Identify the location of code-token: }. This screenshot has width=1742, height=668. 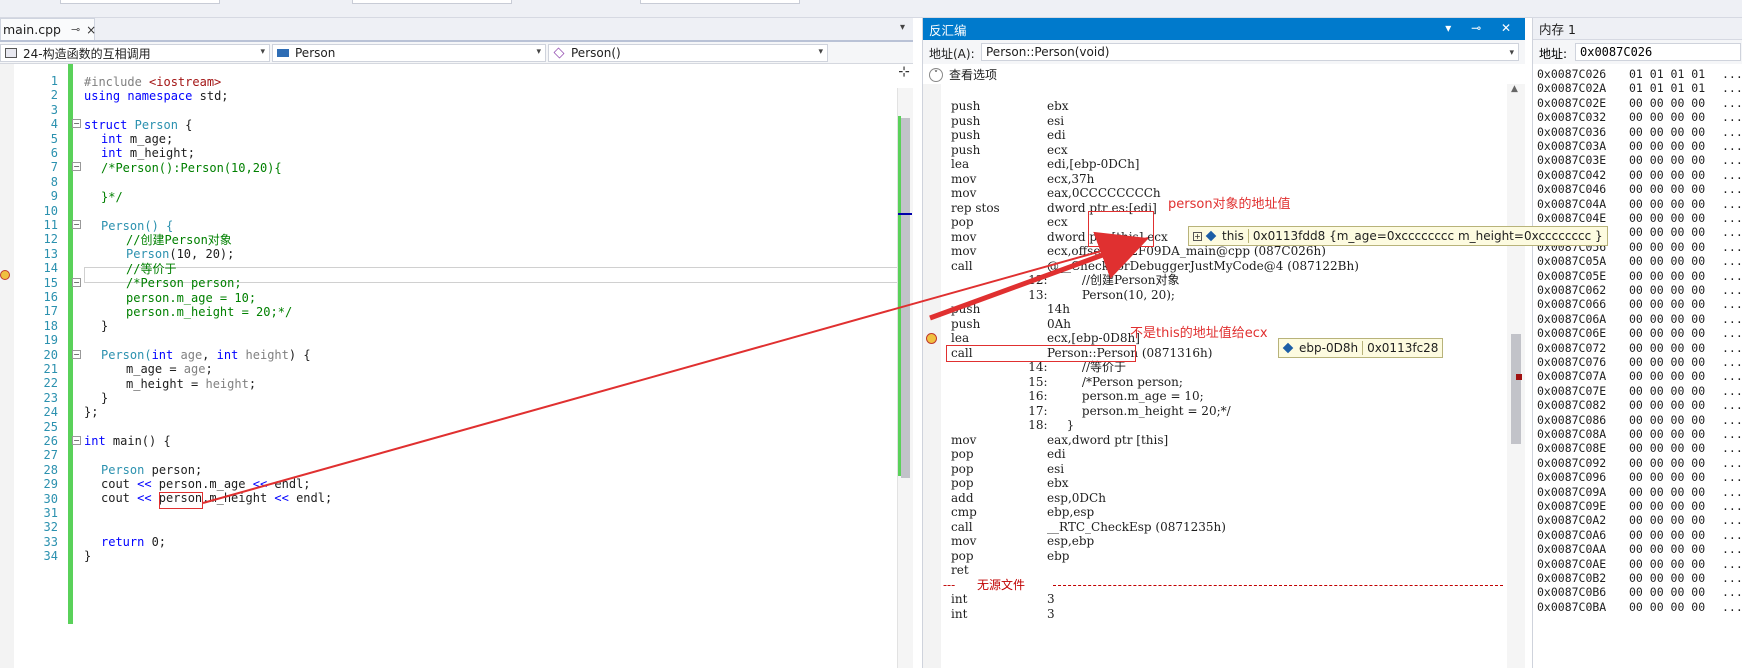
(88, 556).